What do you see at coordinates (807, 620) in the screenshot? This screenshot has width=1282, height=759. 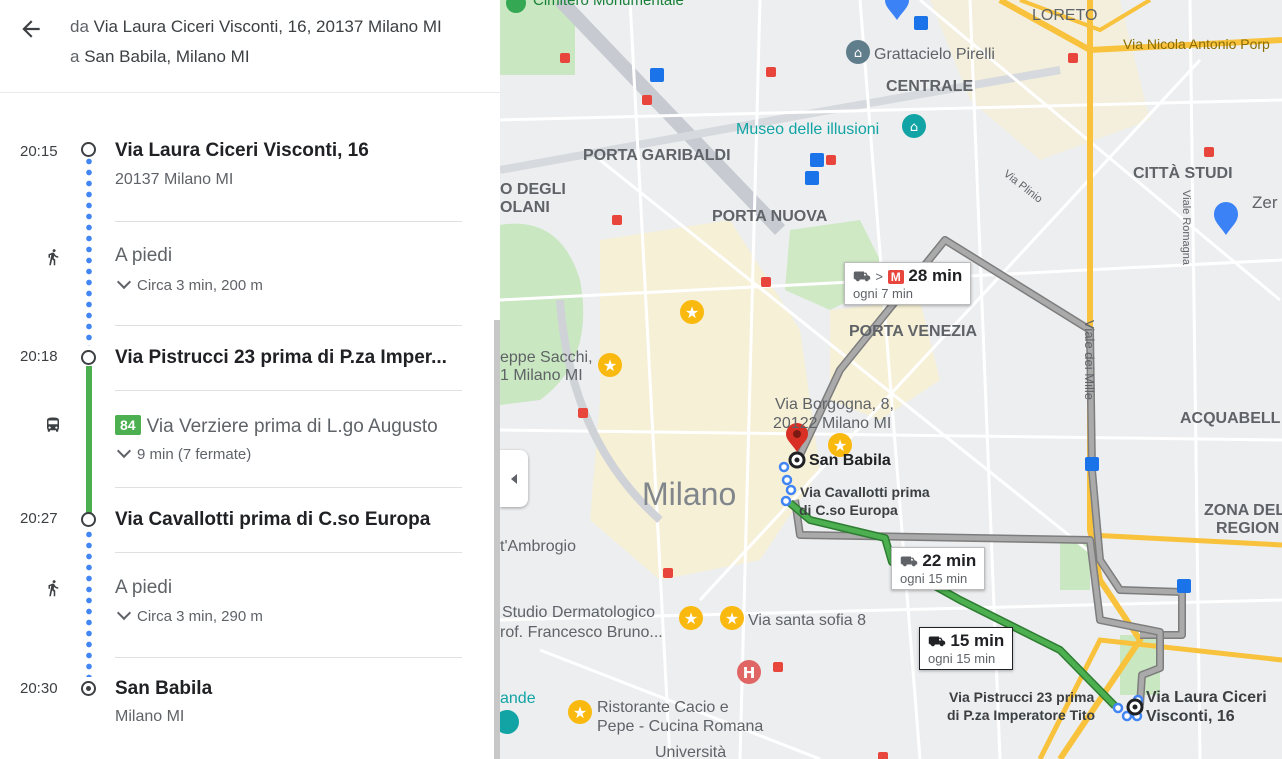 I see `poi-label: Via santa sofia 8` at bounding box center [807, 620].